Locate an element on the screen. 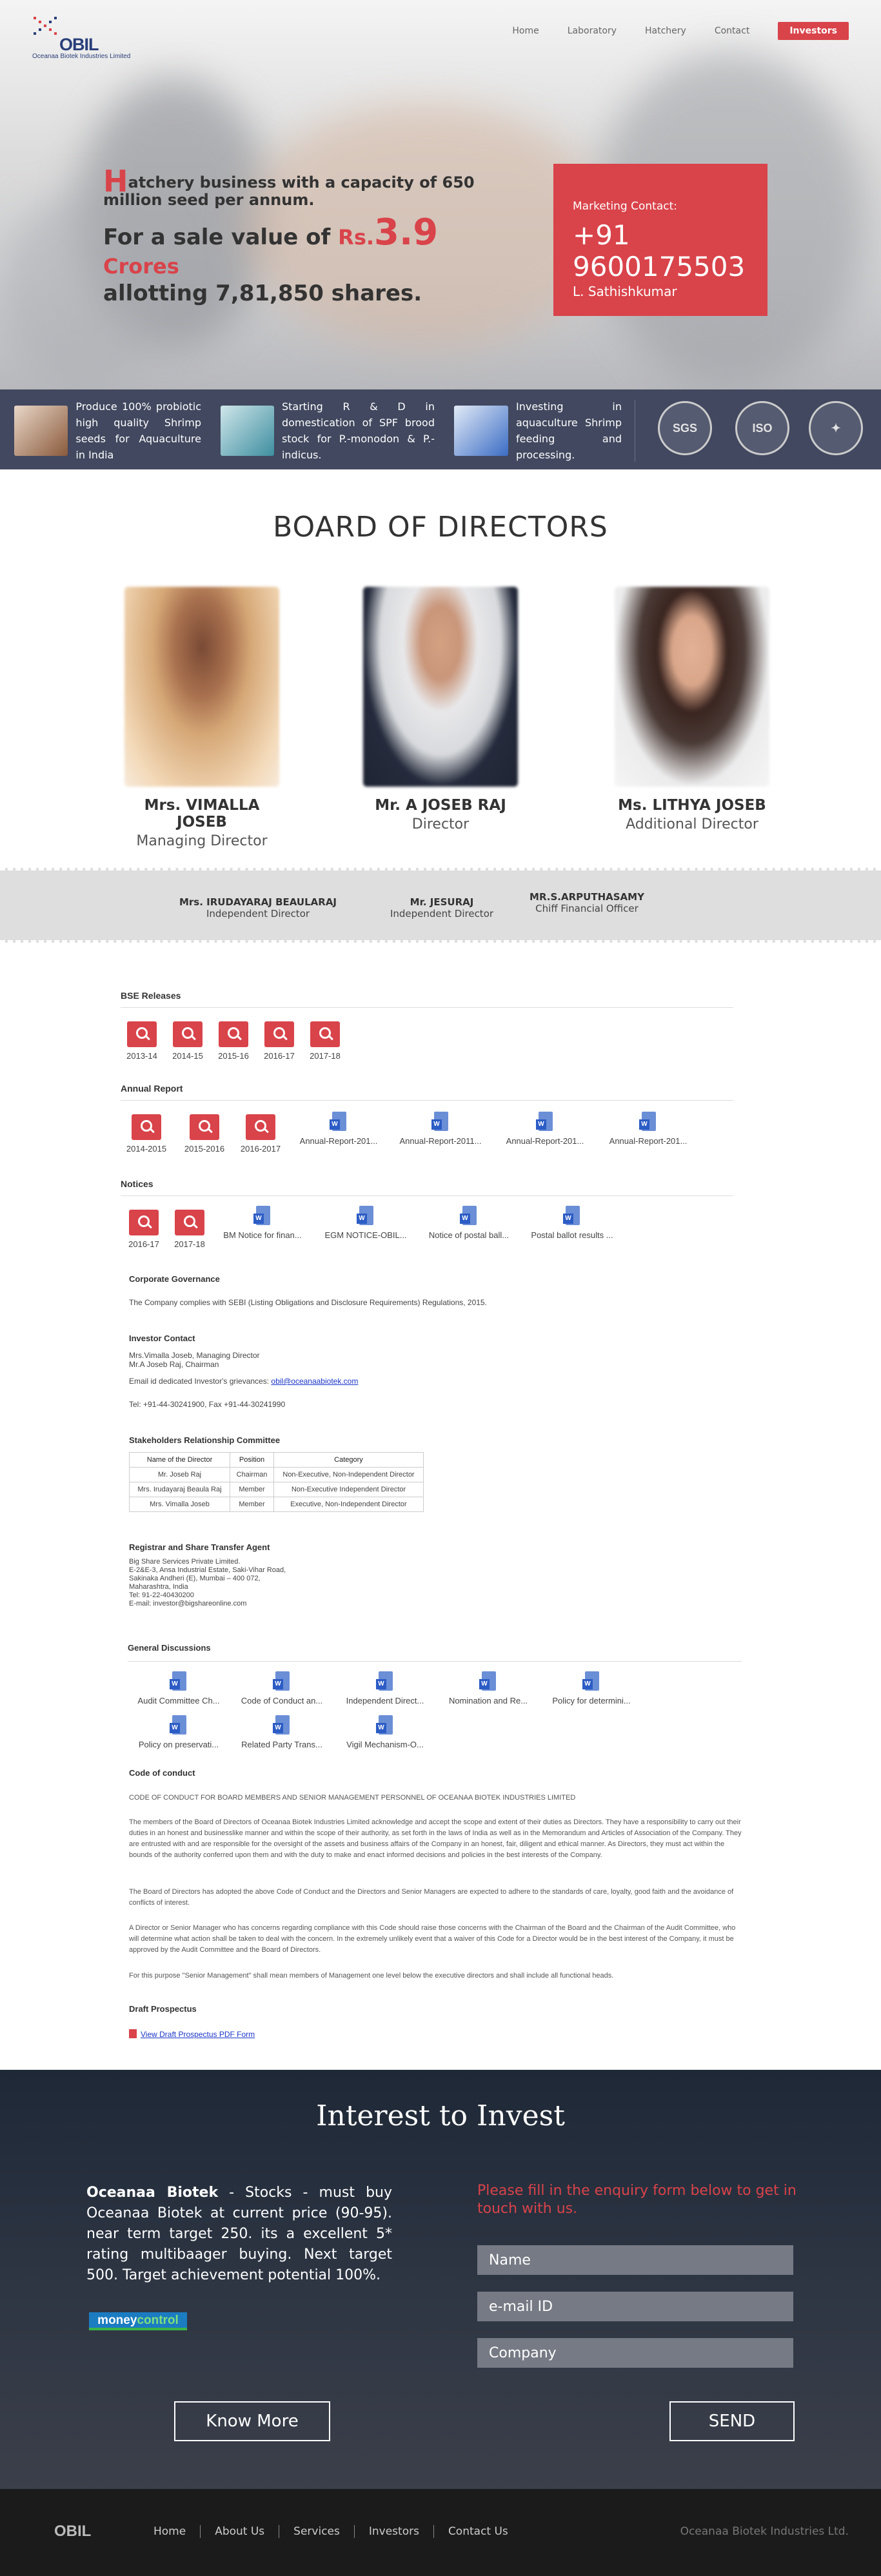  director-card: Ms. LITHYA JOSEB Additional Director is located at coordinates (692, 709).